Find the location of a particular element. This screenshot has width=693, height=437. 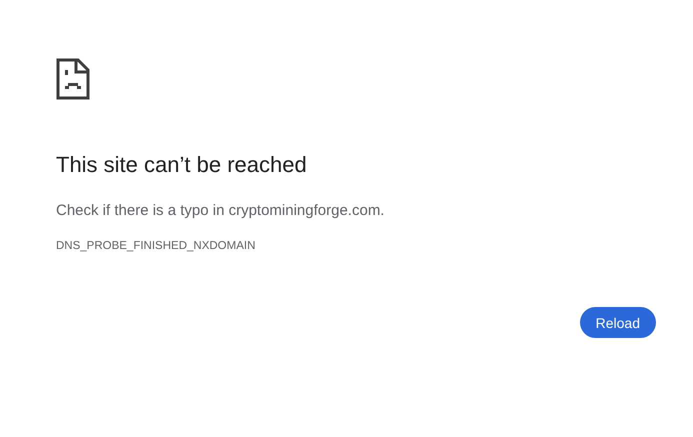

reload-button: Reload is located at coordinates (618, 322).